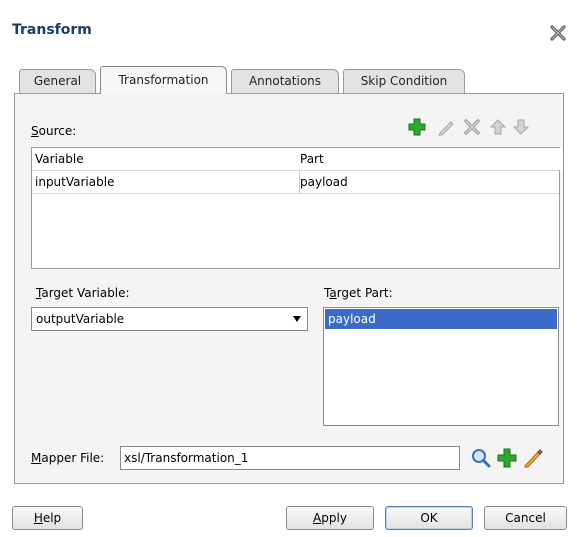 The image size is (579, 537). I want to click on row-variable-cell: inputVariable, so click(166, 182).